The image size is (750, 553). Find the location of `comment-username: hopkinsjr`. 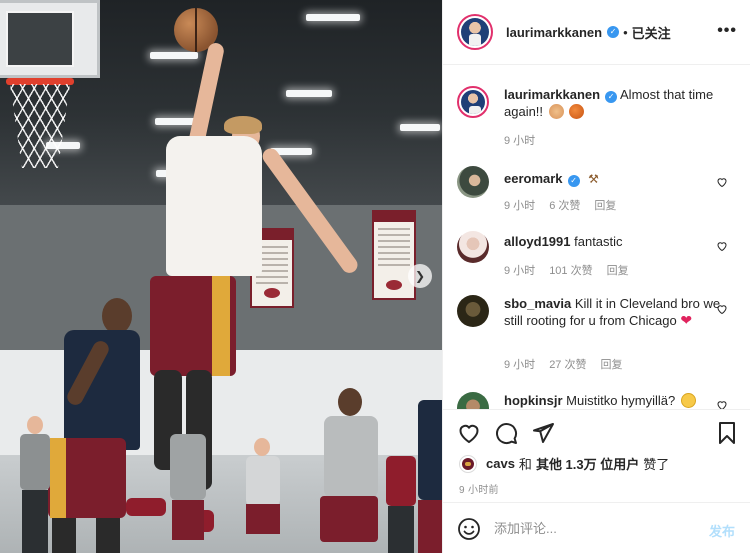

comment-username: hopkinsjr is located at coordinates (533, 400).